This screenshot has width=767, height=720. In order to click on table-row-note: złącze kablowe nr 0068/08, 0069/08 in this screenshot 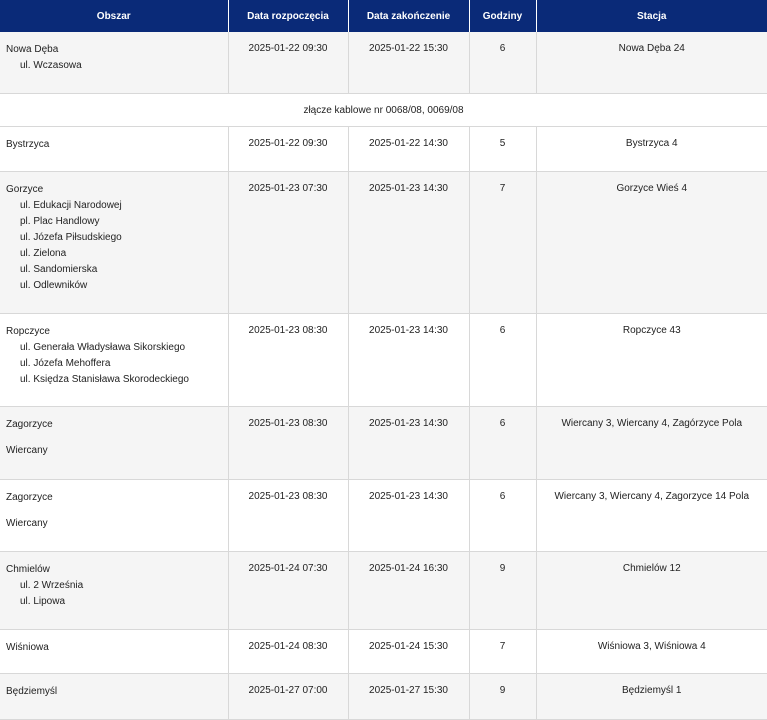, I will do `click(383, 110)`.